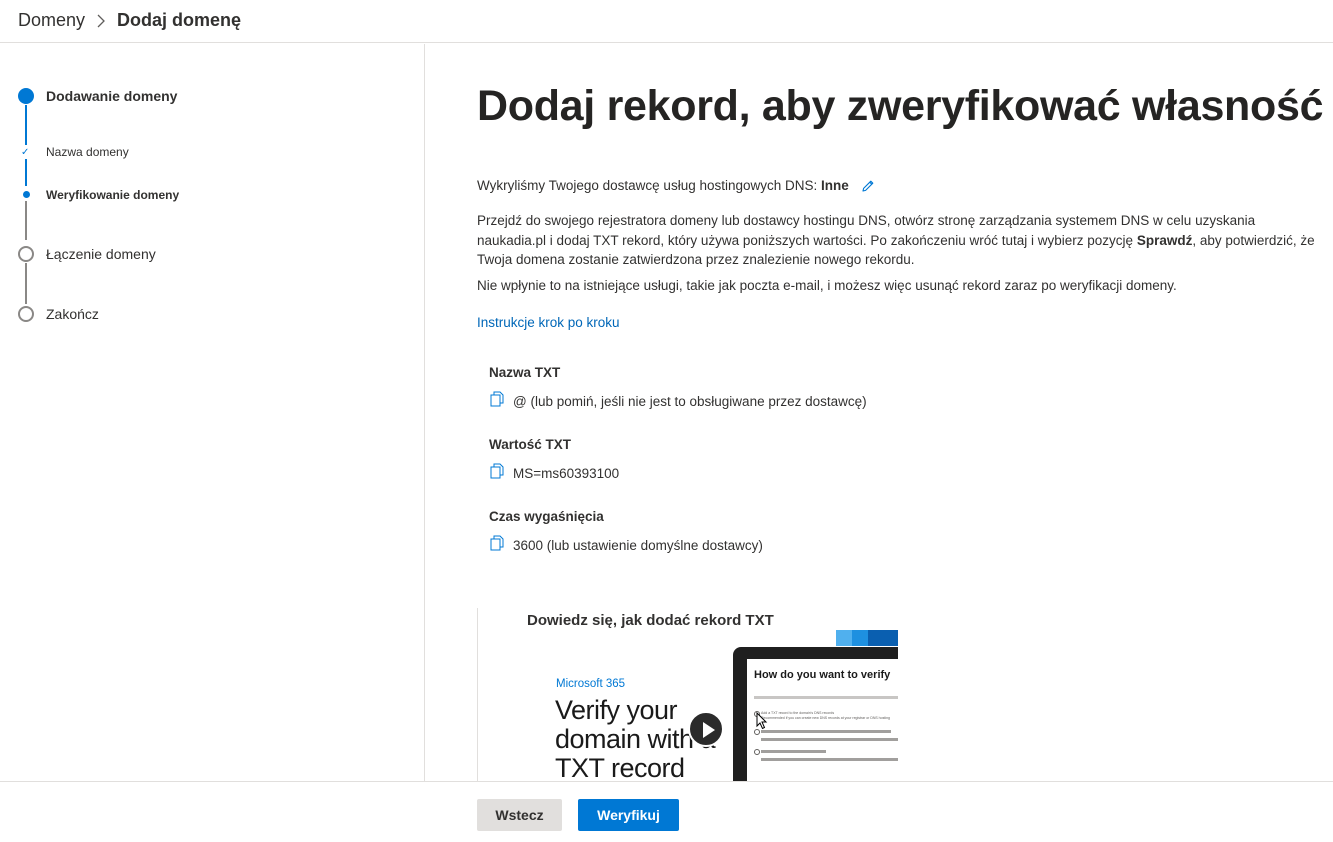  Describe the element at coordinates (25, 152) in the screenshot. I see `check-icon: ✓` at that location.